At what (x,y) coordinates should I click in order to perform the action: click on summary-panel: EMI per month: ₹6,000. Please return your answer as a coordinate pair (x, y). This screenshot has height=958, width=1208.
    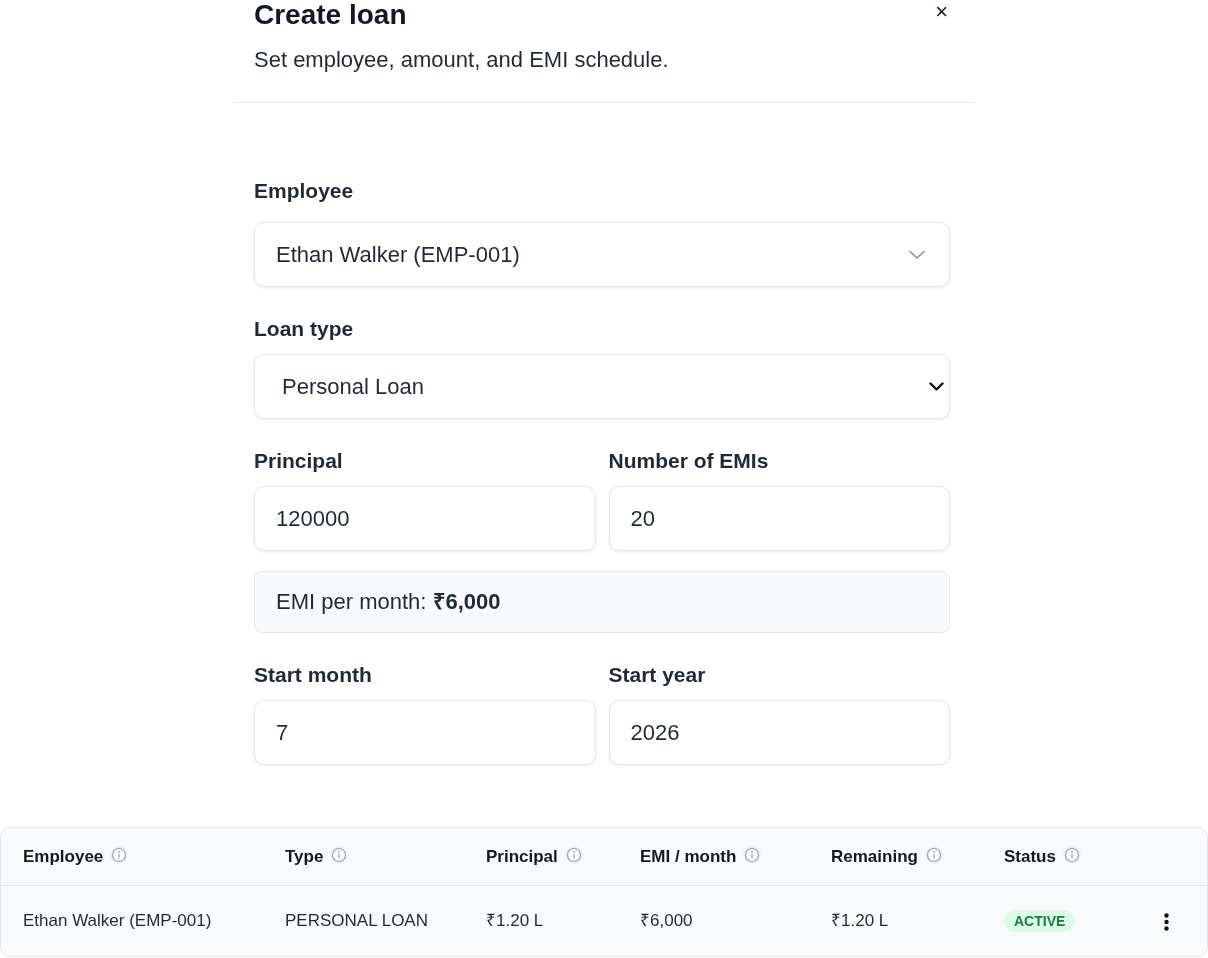
    Looking at the image, I should click on (602, 602).